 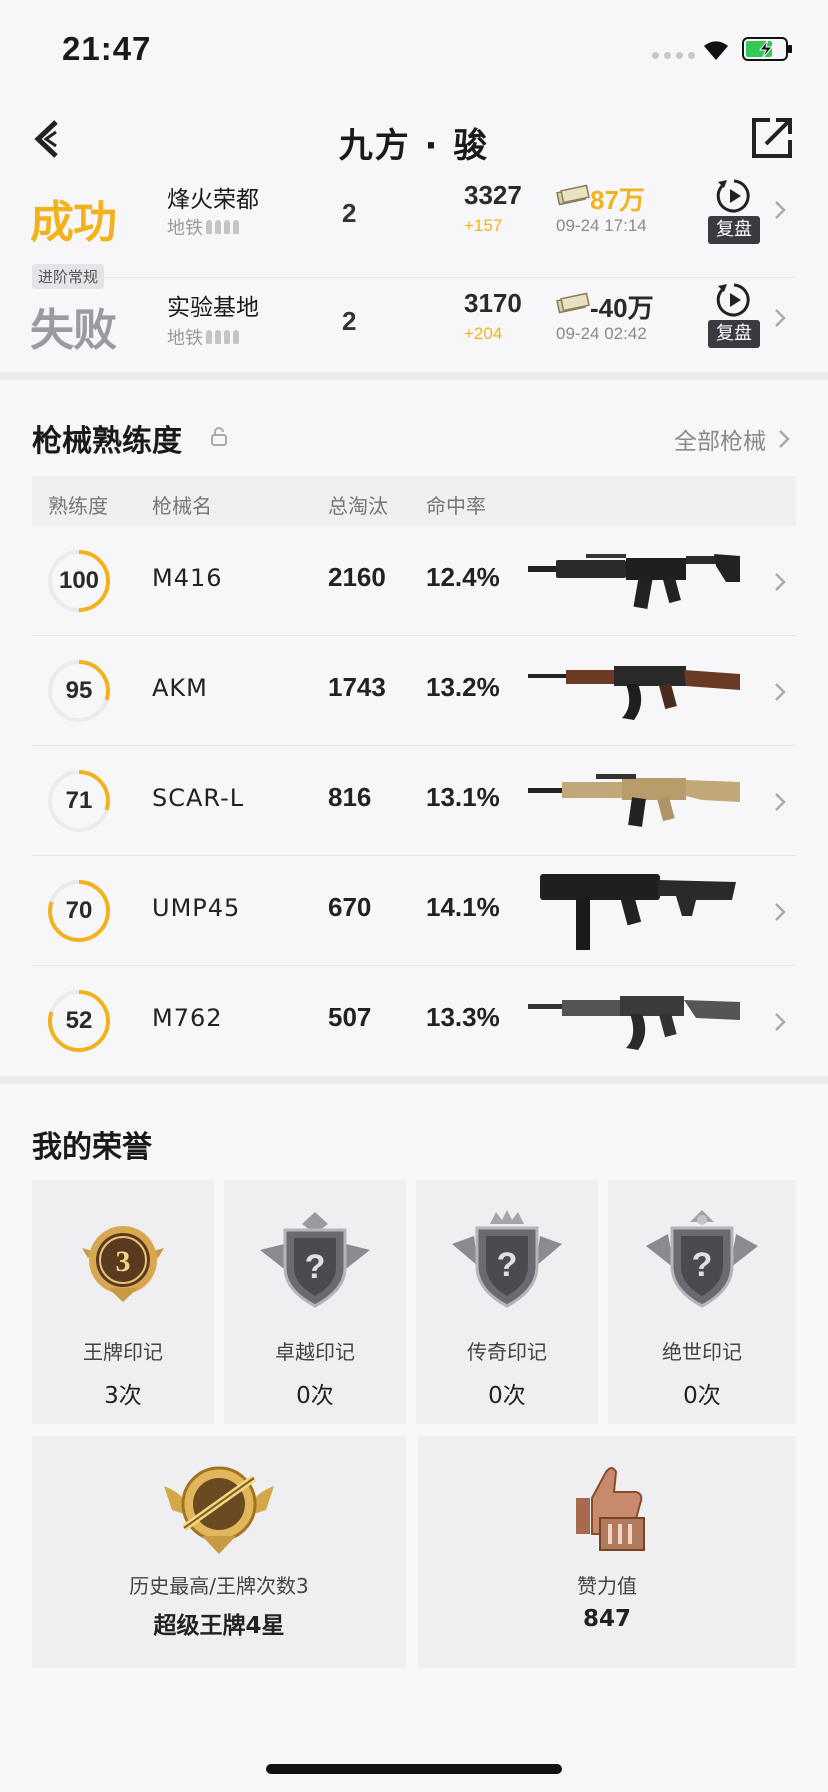 I want to click on weapon-name: M416, so click(x=187, y=578).